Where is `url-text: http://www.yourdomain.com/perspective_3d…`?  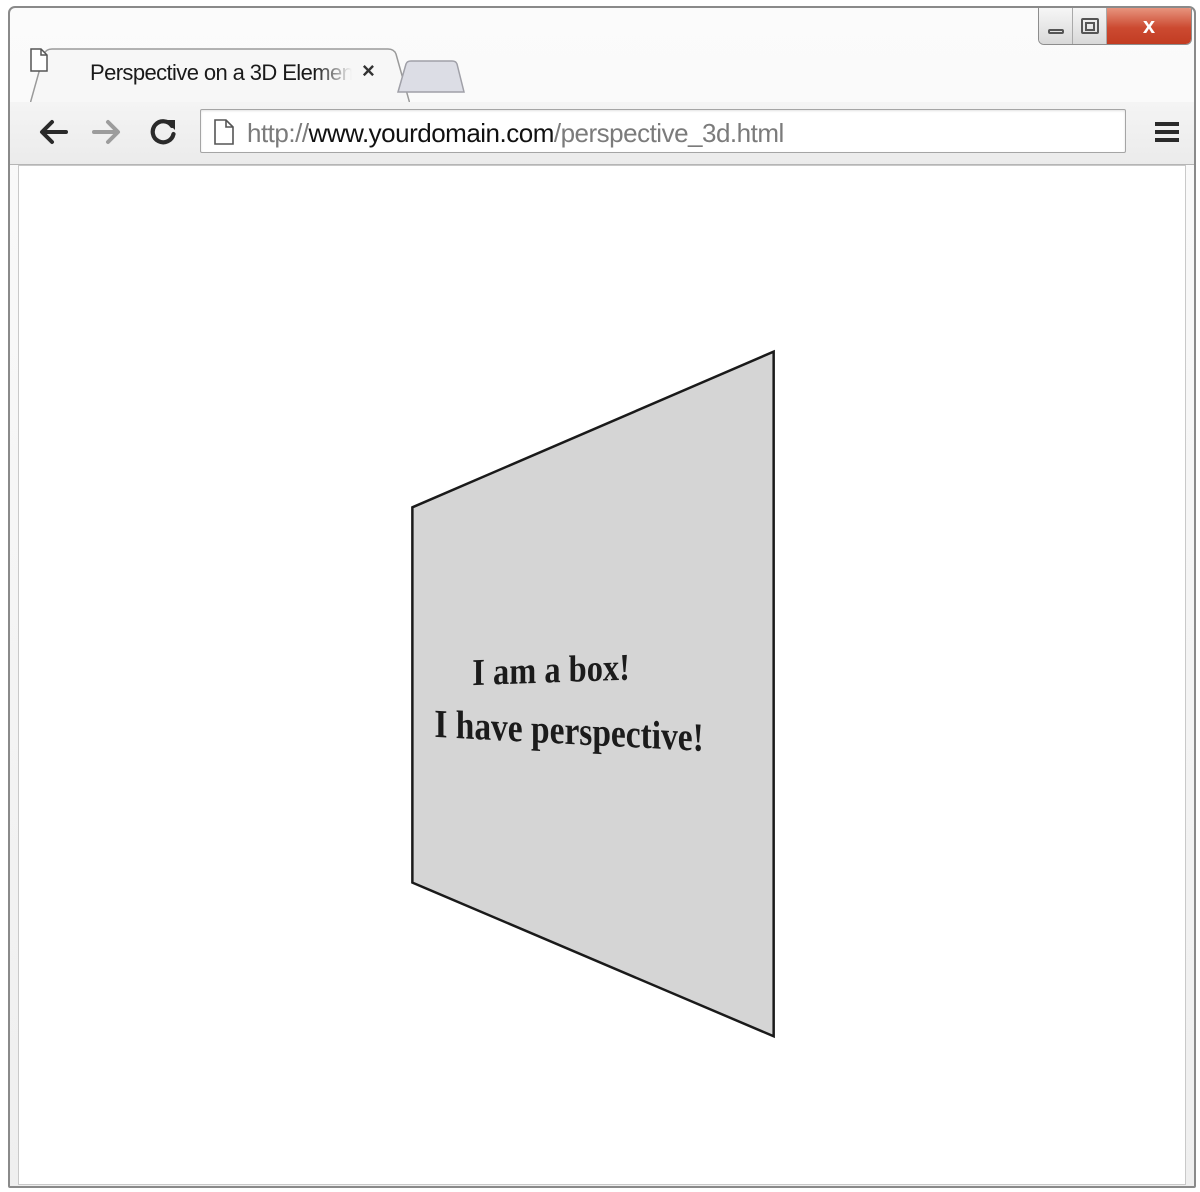 url-text: http://www.yourdomain.com/perspective_3d… is located at coordinates (515, 133).